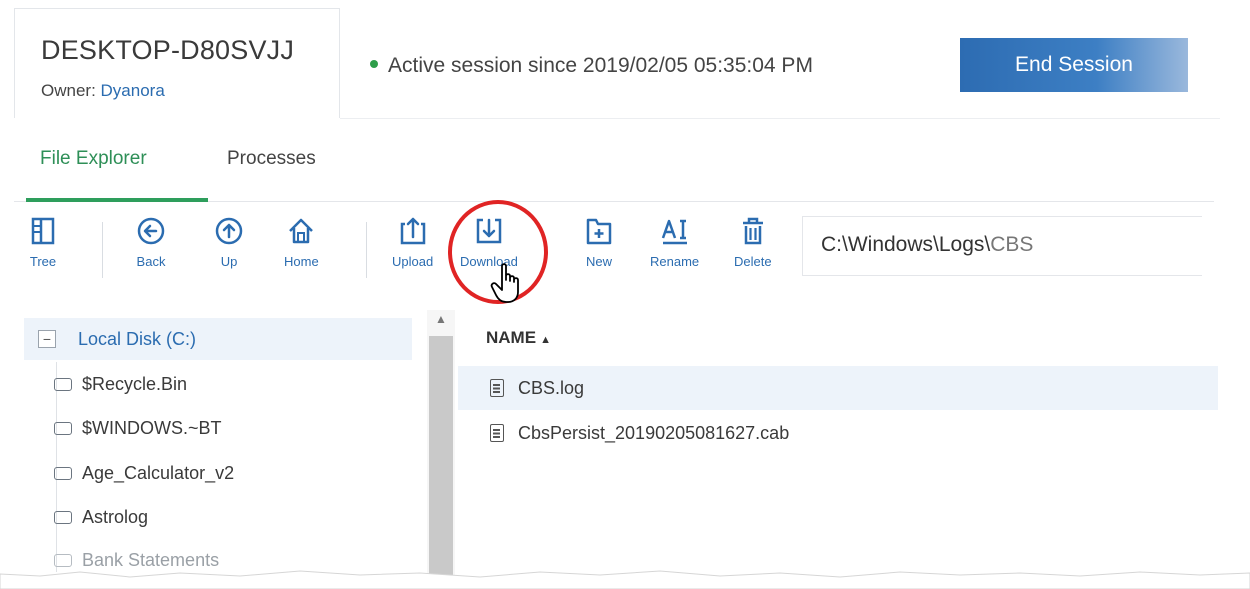 This screenshot has height=589, width=1250. I want to click on owner-label: Owner:, so click(68, 90).